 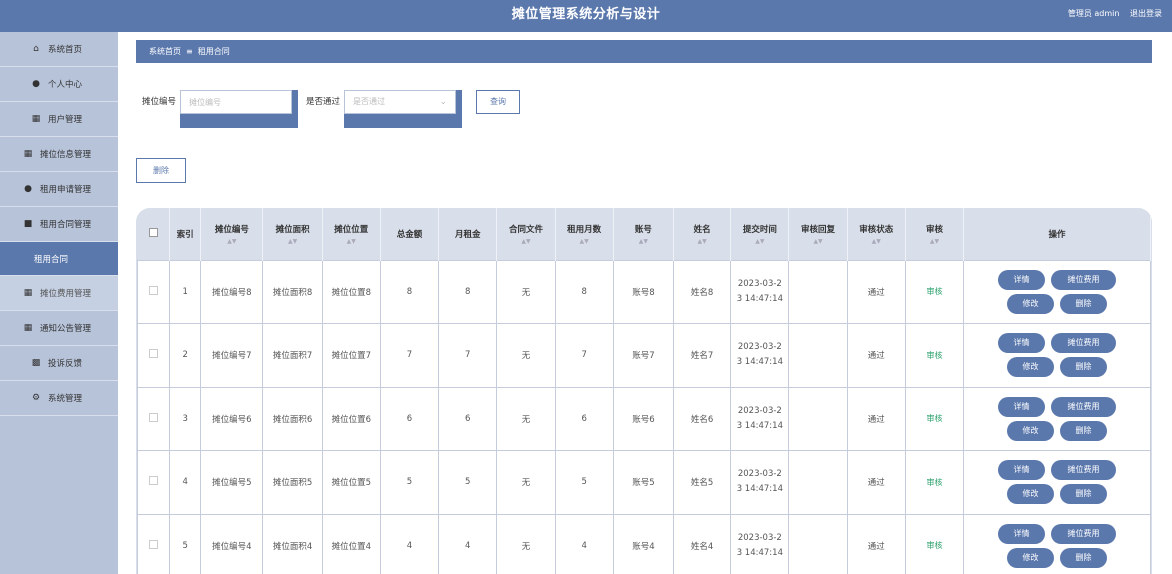 I want to click on logout-link: 退出登录, so click(x=1146, y=13).